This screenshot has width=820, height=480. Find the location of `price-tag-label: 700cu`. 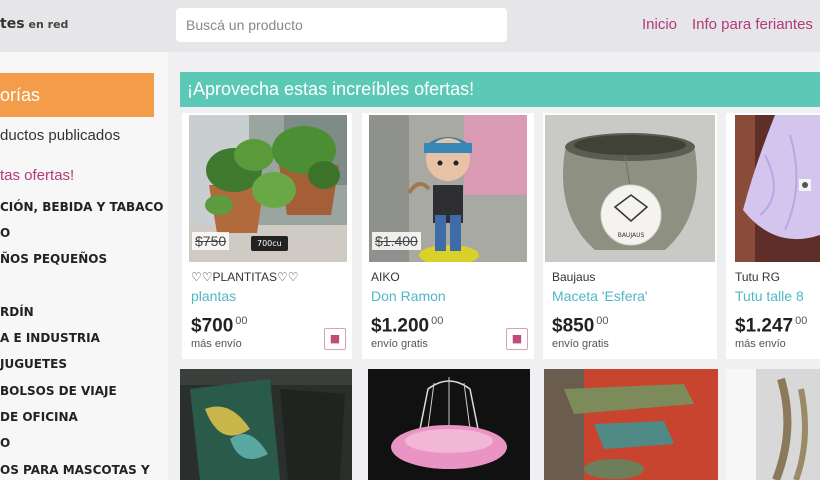

price-tag-label: 700cu is located at coordinates (269, 243).